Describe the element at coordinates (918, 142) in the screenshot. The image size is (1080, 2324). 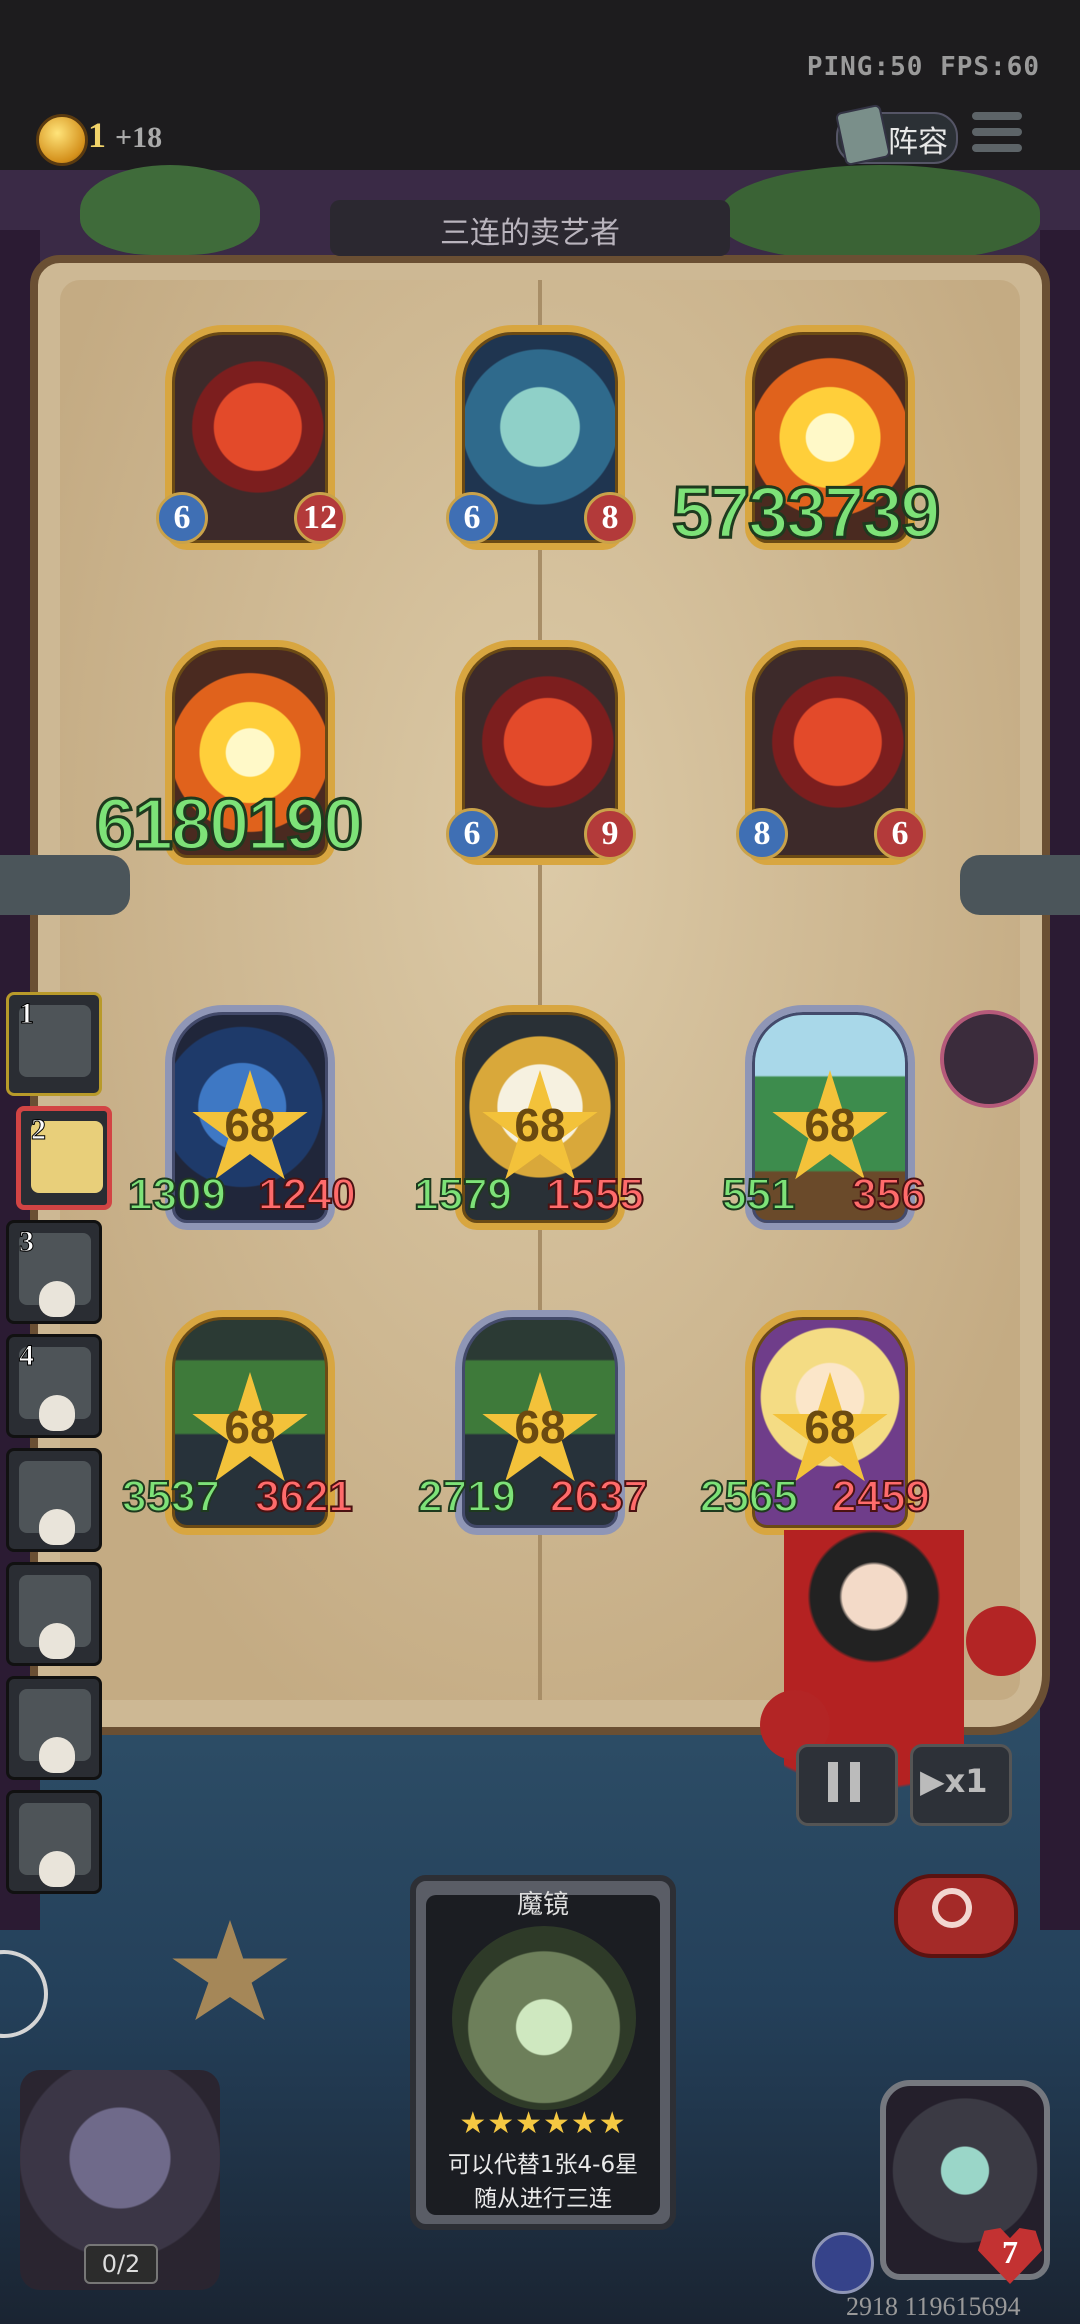
I see `lineup-label: 阵容` at that location.